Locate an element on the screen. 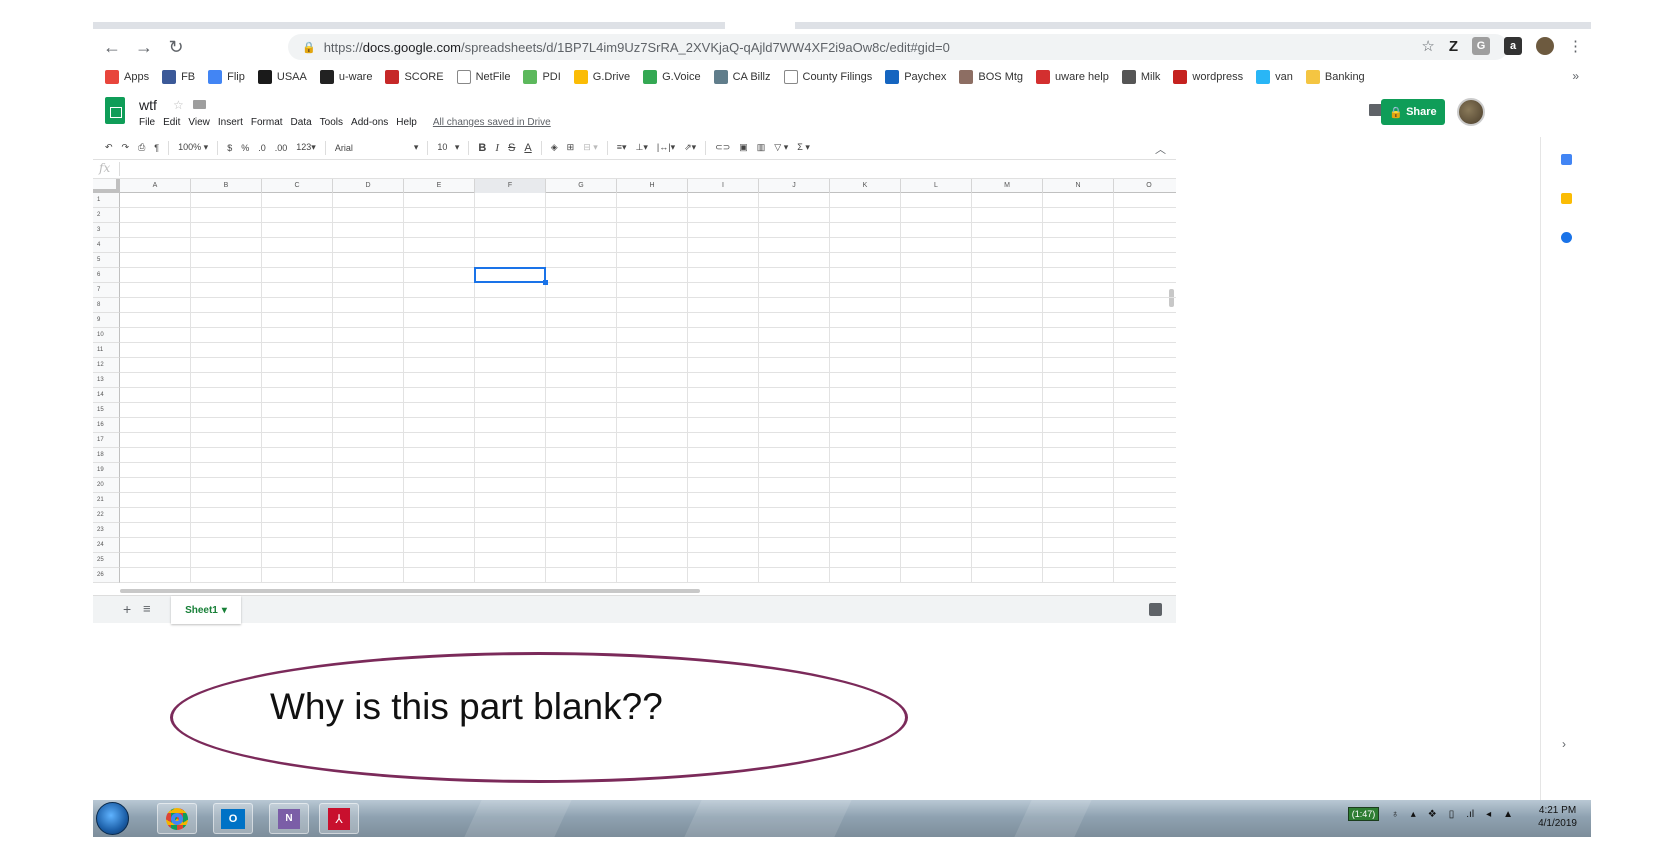  bookmark-item: u-ware is located at coordinates (345, 77).